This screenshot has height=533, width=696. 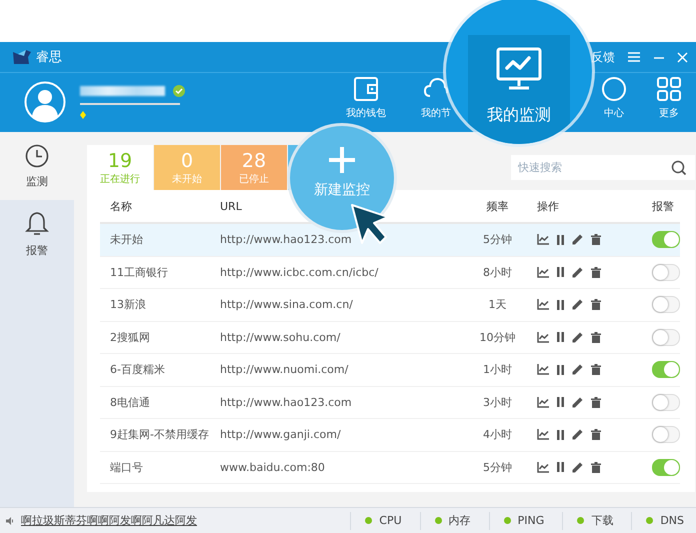 I want to click on avatar-icon, so click(x=45, y=102).